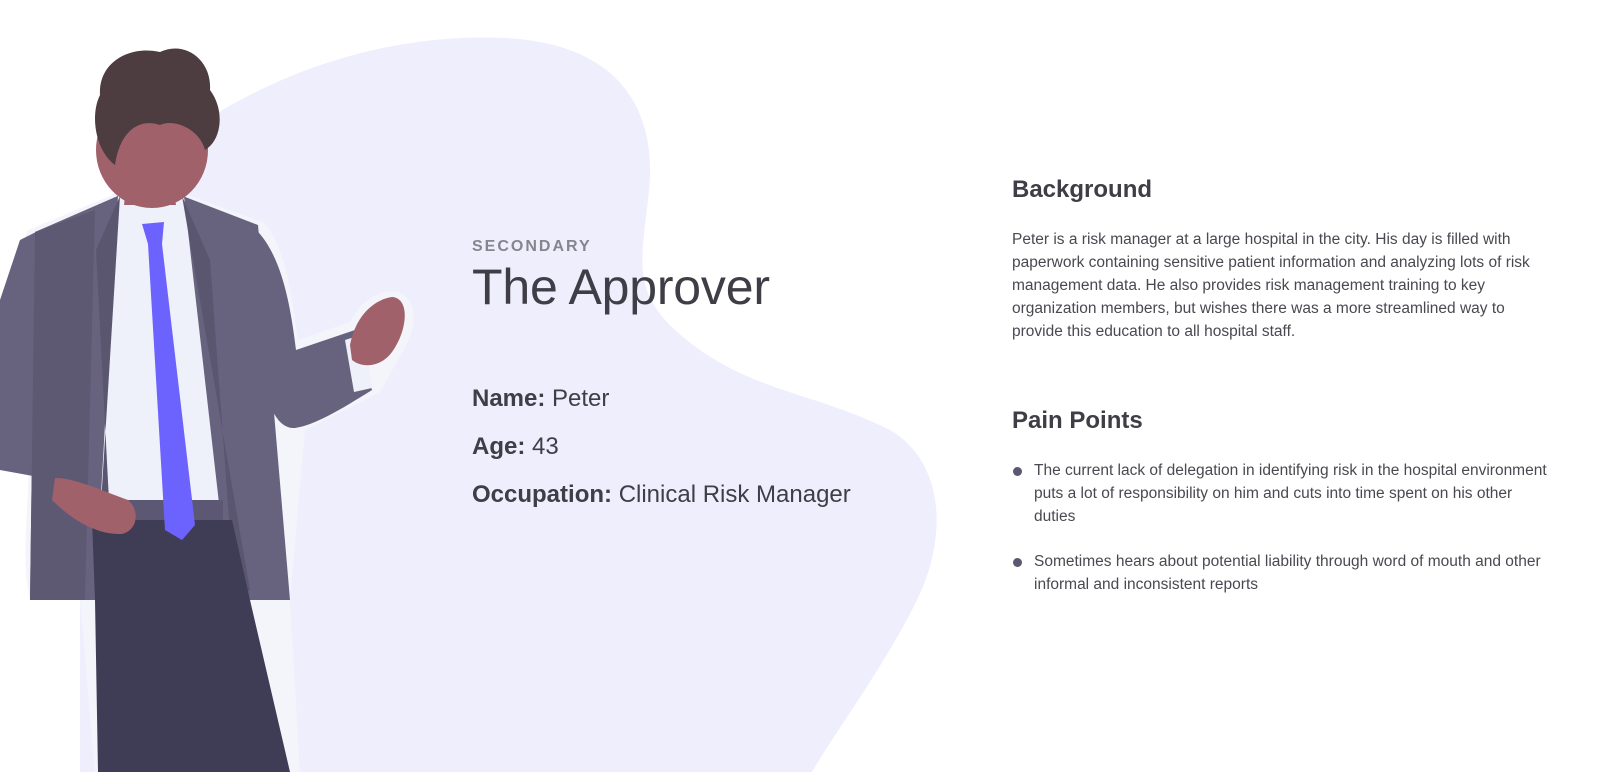  Describe the element at coordinates (621, 287) in the screenshot. I see `persona-title: The Approver` at that location.